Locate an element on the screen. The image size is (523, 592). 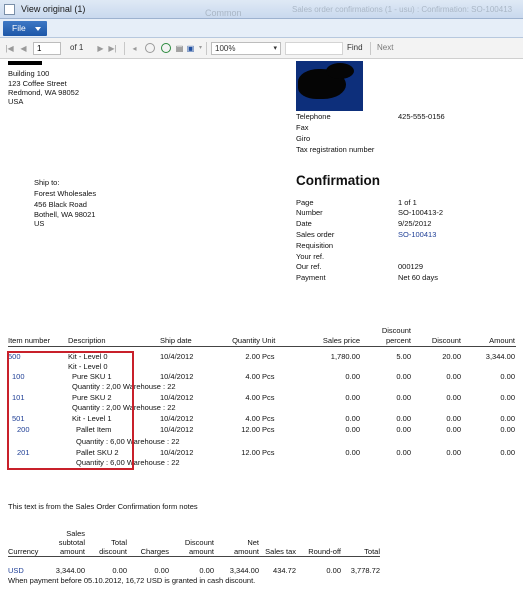
column-header-discount: Discount is located at coordinates (446, 340).